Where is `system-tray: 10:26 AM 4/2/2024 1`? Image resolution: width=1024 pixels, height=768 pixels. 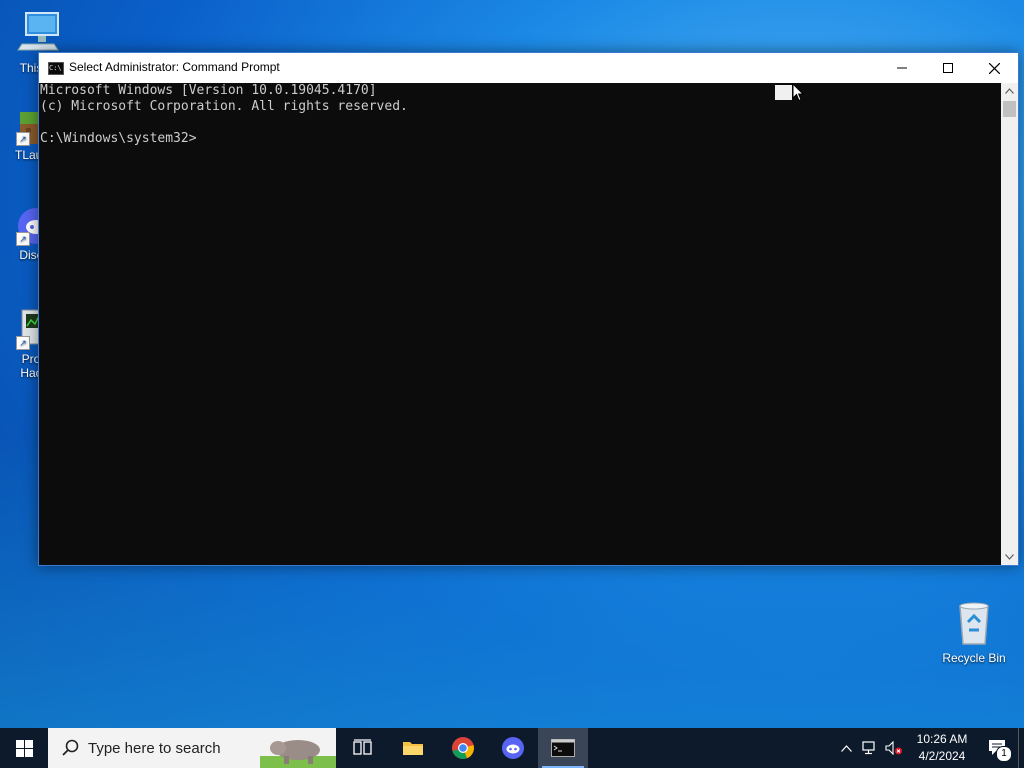
system-tray: 10:26 AM 4/2/2024 1 is located at coordinates (929, 748).